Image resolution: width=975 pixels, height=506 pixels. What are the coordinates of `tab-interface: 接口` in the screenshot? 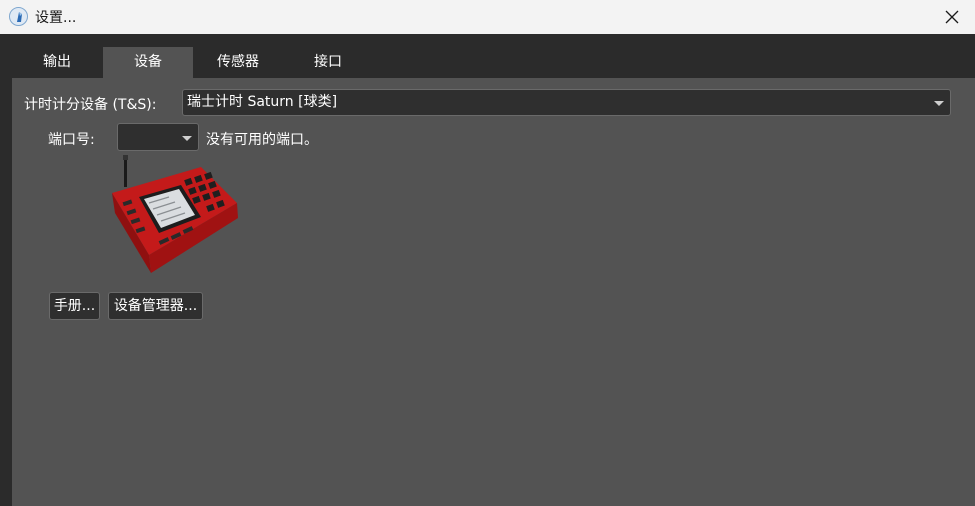 It's located at (328, 62).